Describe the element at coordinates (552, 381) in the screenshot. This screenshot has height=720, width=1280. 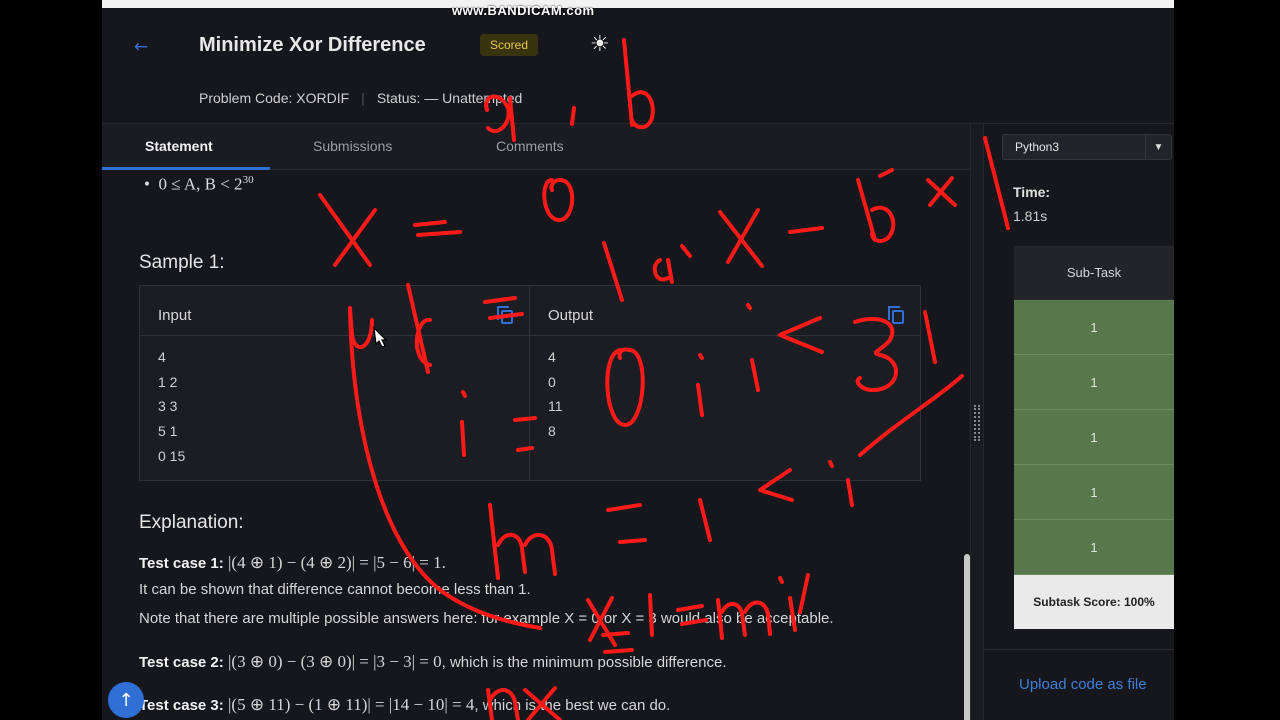
I see `output-line: 0` at that location.